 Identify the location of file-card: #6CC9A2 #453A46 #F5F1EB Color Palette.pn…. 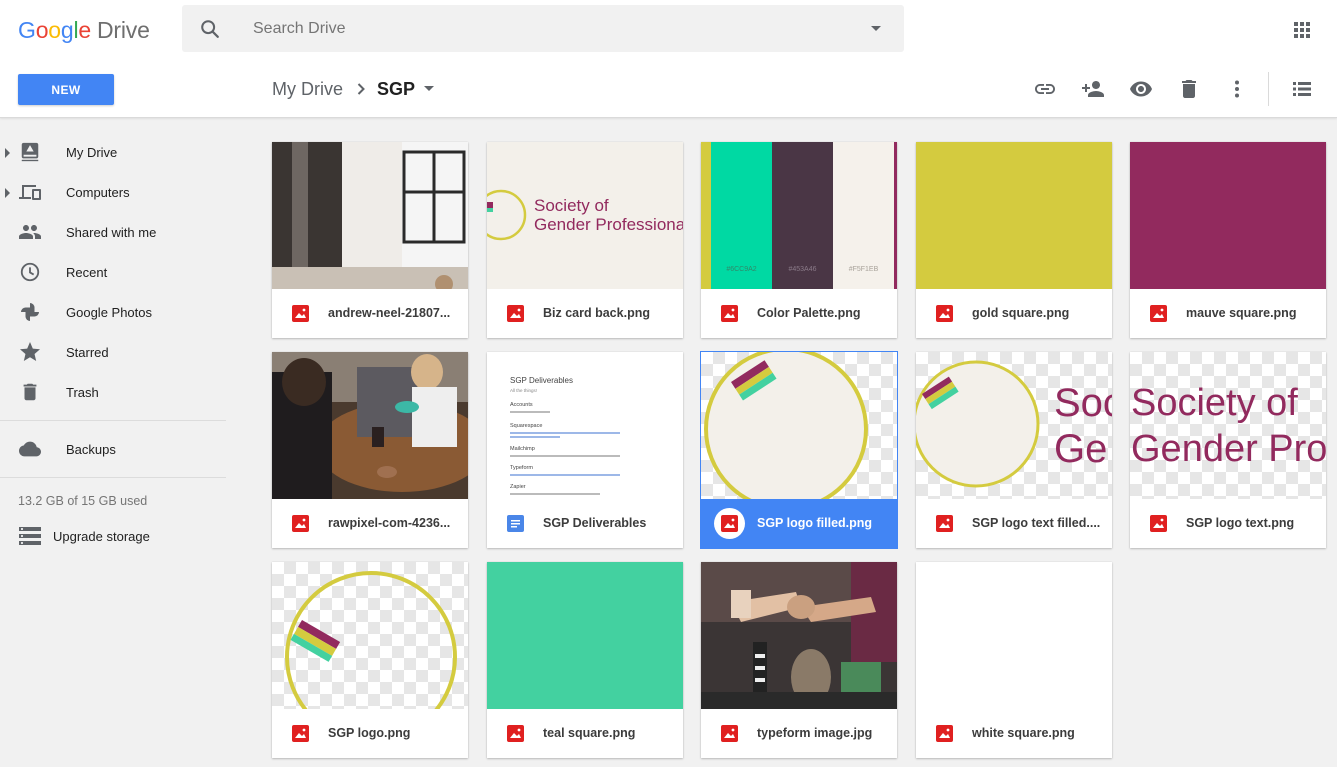
(799, 240).